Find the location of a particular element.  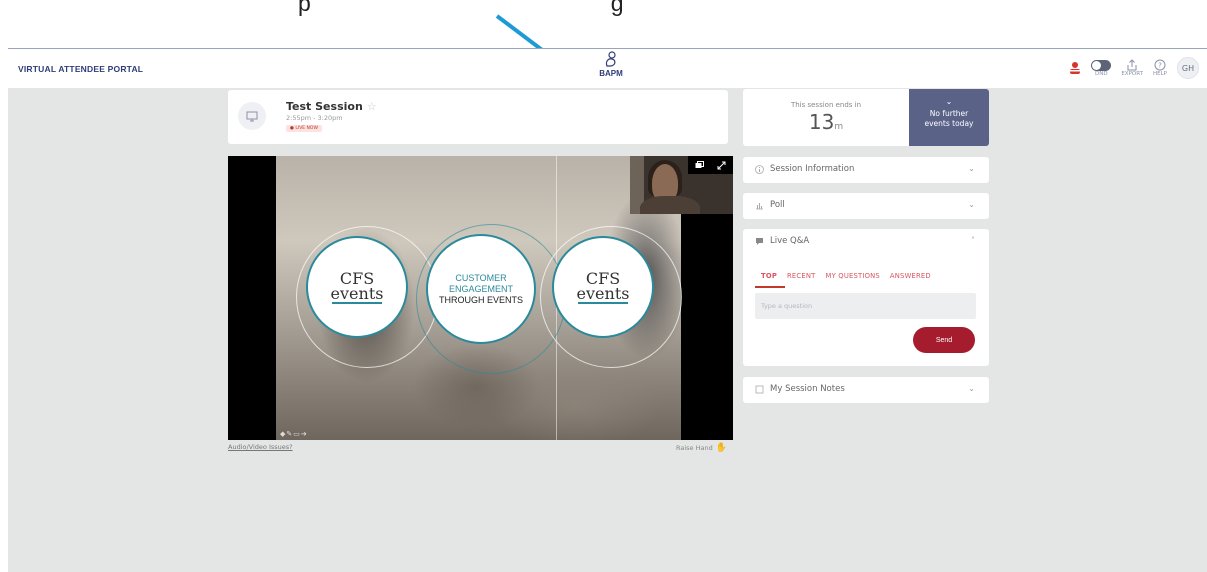

logo-text: BAPM is located at coordinates (611, 73).